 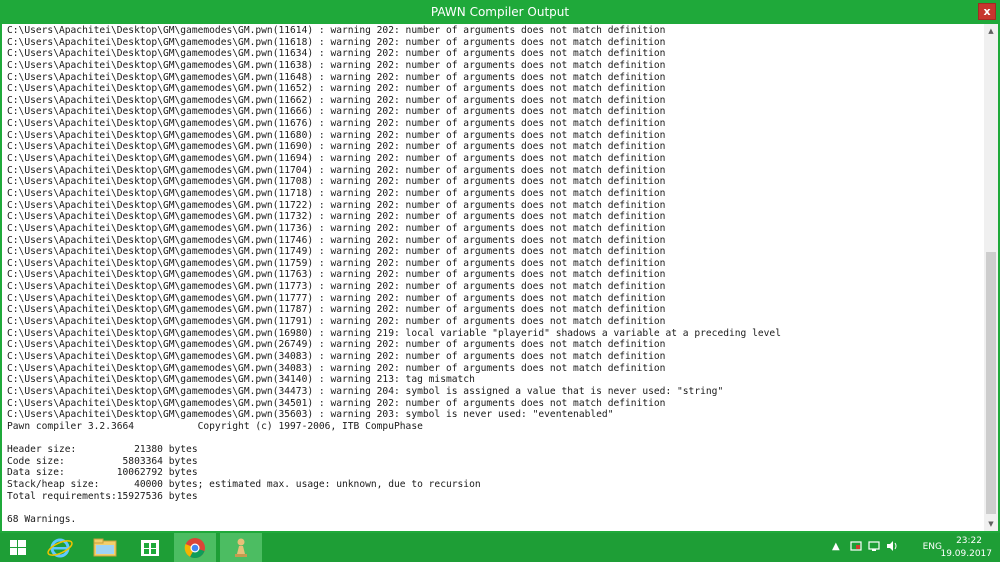 I want to click on taskbar-store, so click(x=150, y=547).